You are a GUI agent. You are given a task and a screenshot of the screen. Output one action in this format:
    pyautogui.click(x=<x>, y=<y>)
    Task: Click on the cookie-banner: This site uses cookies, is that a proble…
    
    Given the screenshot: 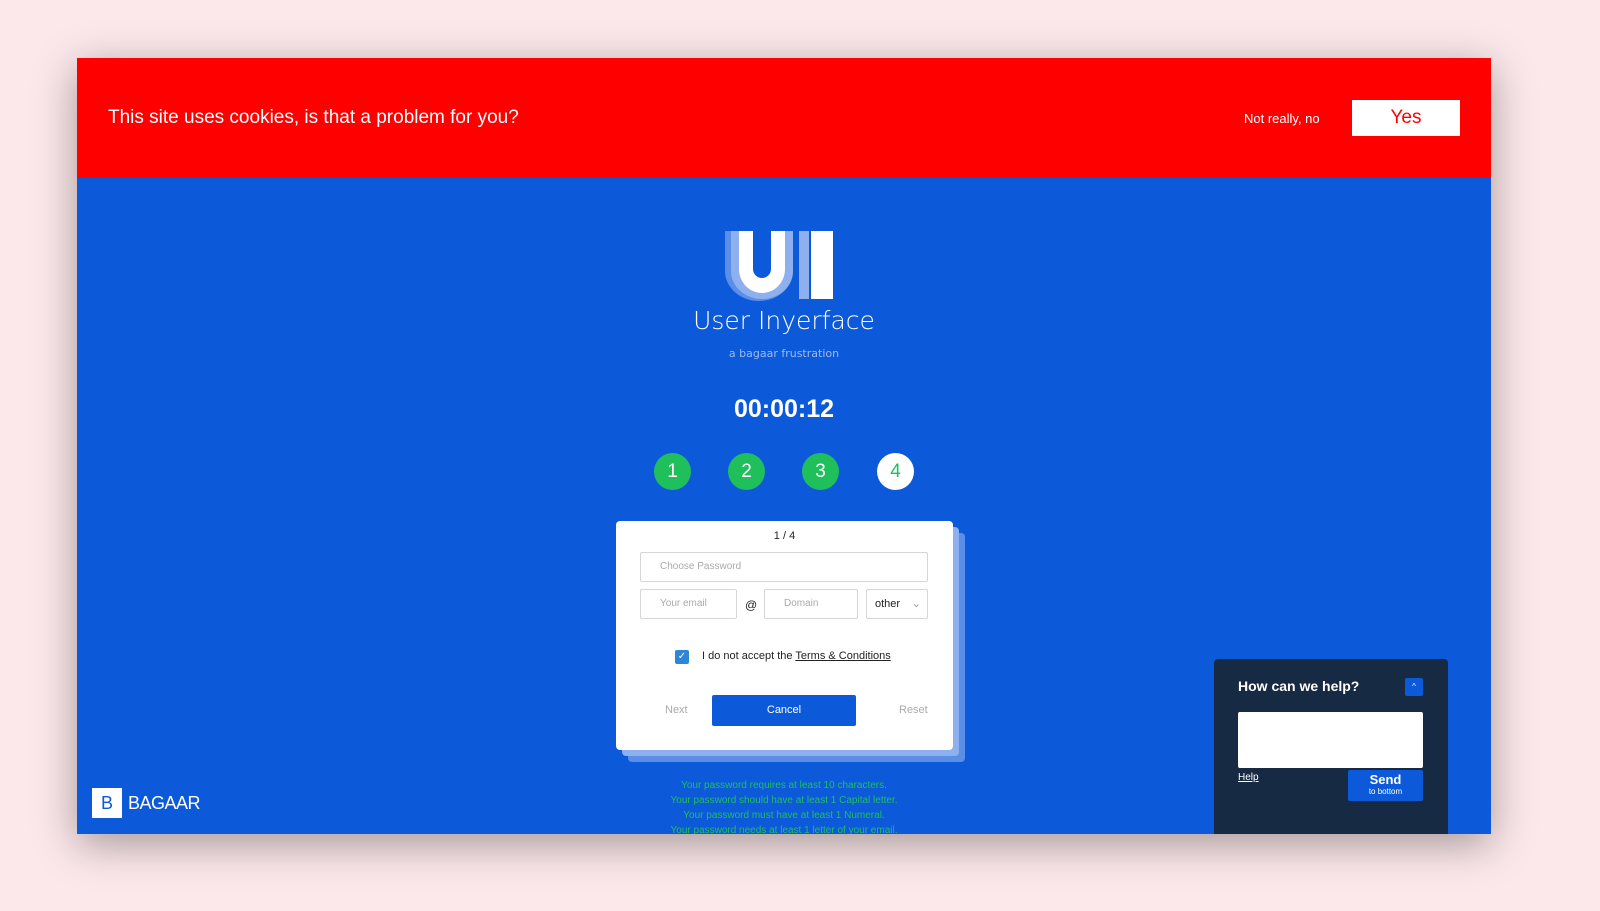 What is the action you would take?
    pyautogui.click(x=784, y=118)
    